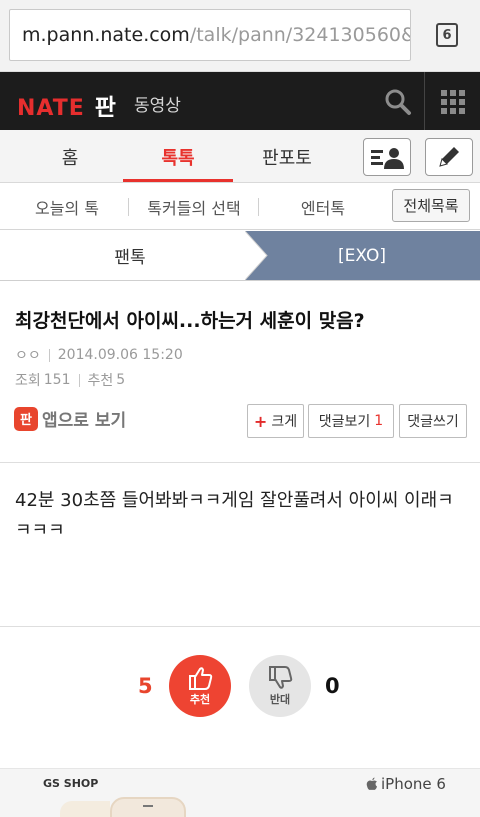 The width and height of the screenshot is (480, 817). Describe the element at coordinates (105, 108) in the screenshot. I see `pann-logo-text: 판` at that location.